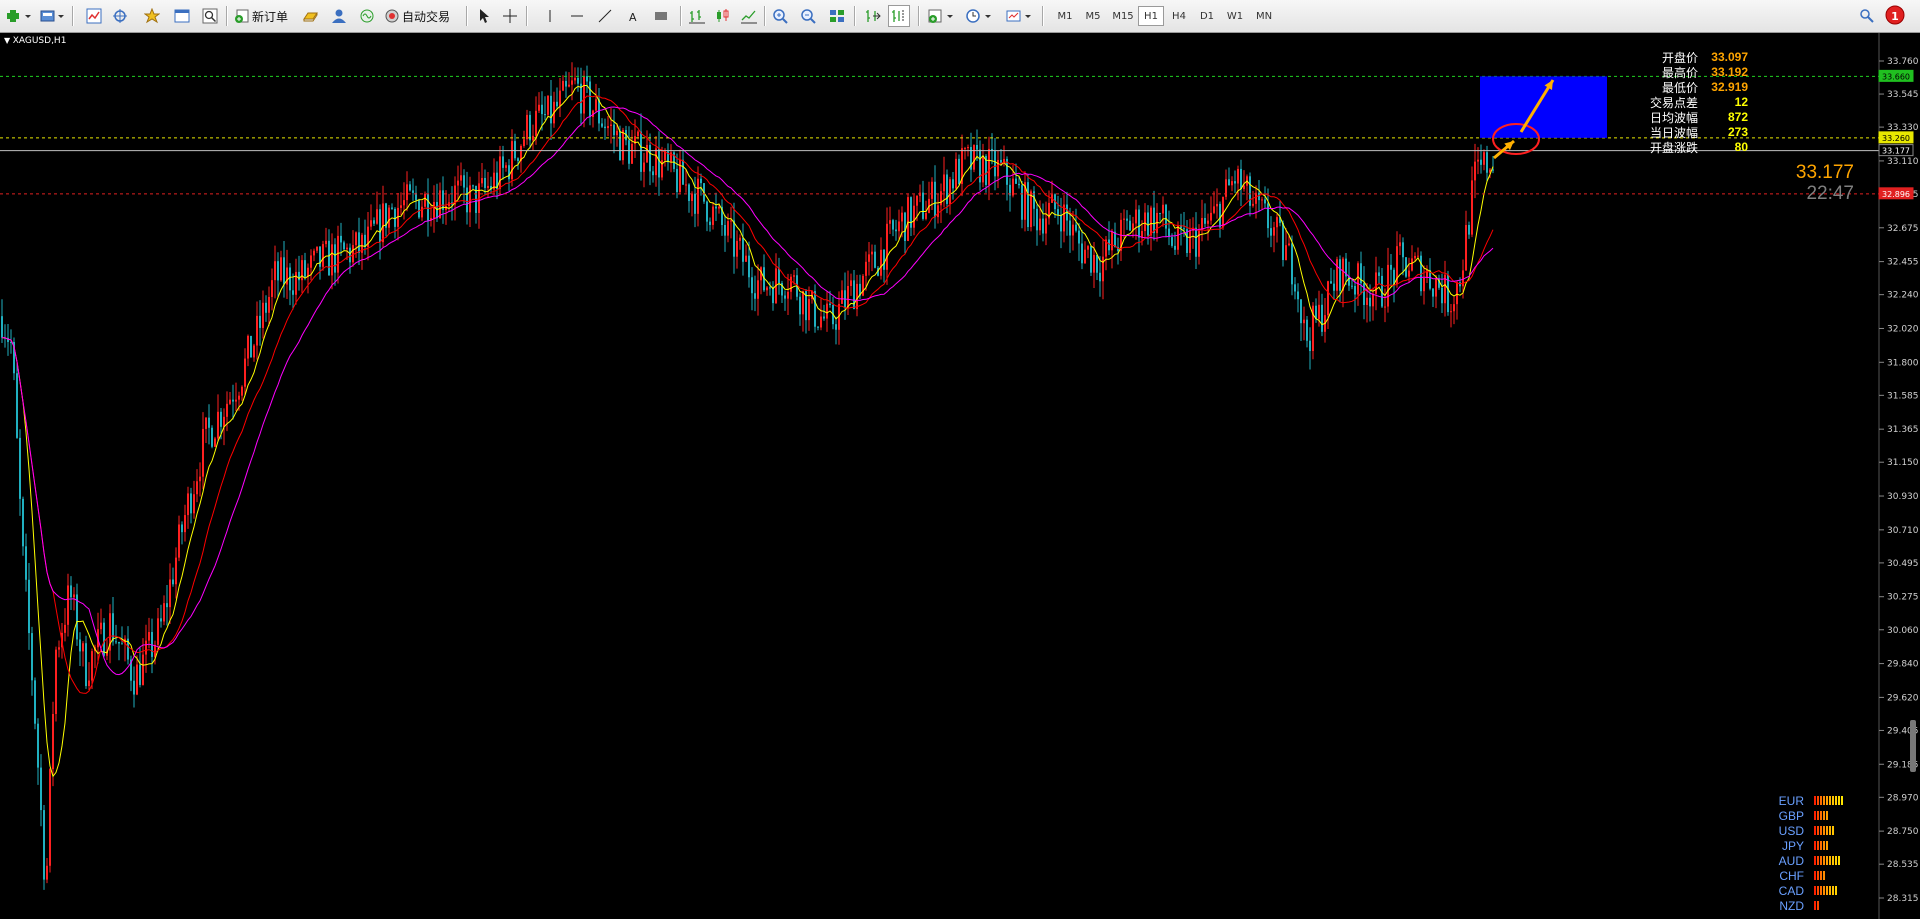 This screenshot has height=919, width=1920. I want to click on new-chart-button, so click(19, 16).